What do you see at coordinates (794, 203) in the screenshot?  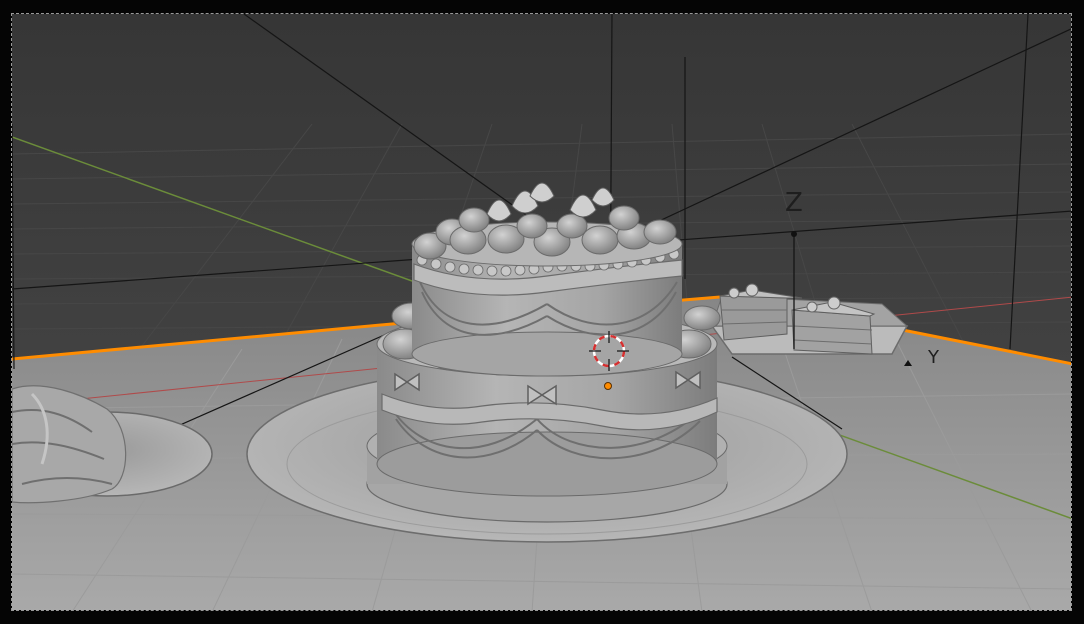 I see `z-axis-label: Z` at bounding box center [794, 203].